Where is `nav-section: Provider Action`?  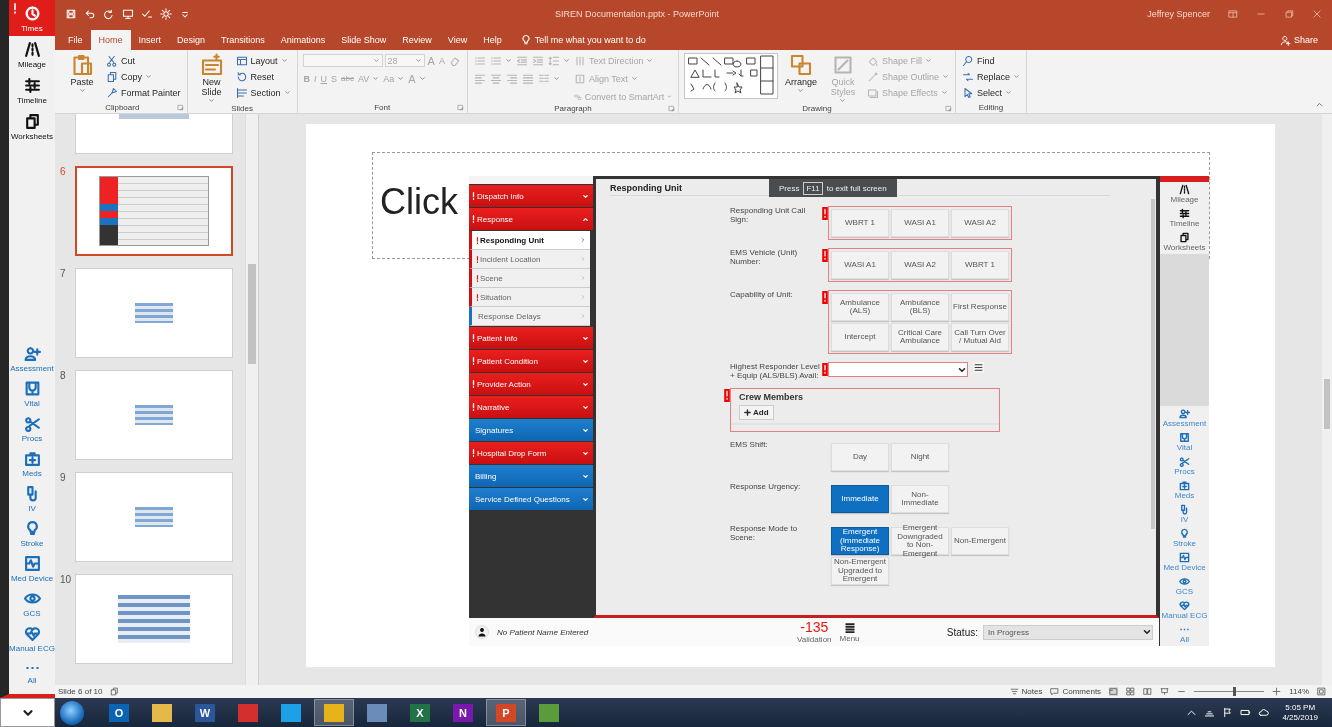 nav-section: Provider Action is located at coordinates (531, 384).